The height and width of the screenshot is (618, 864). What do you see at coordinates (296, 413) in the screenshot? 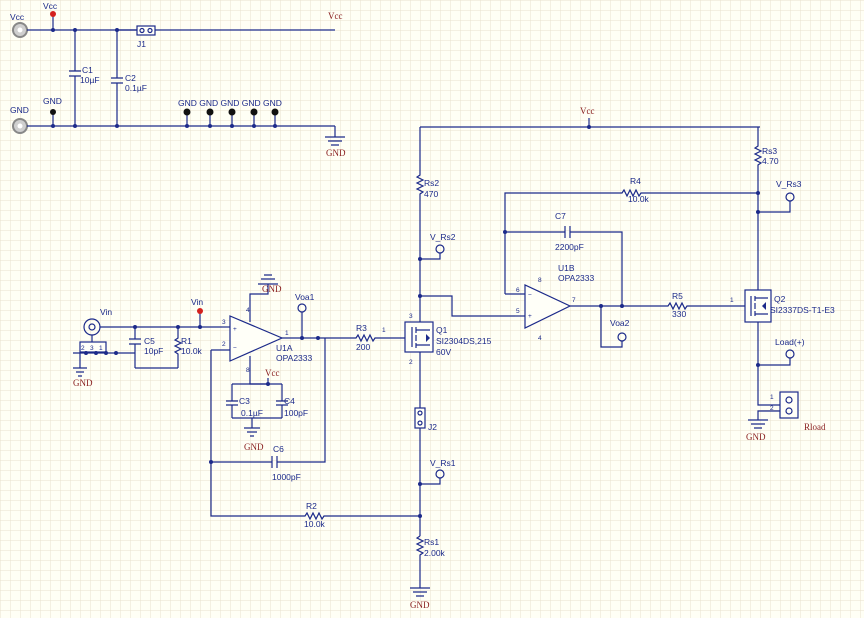
I see `c4-value: 100pF` at bounding box center [296, 413].